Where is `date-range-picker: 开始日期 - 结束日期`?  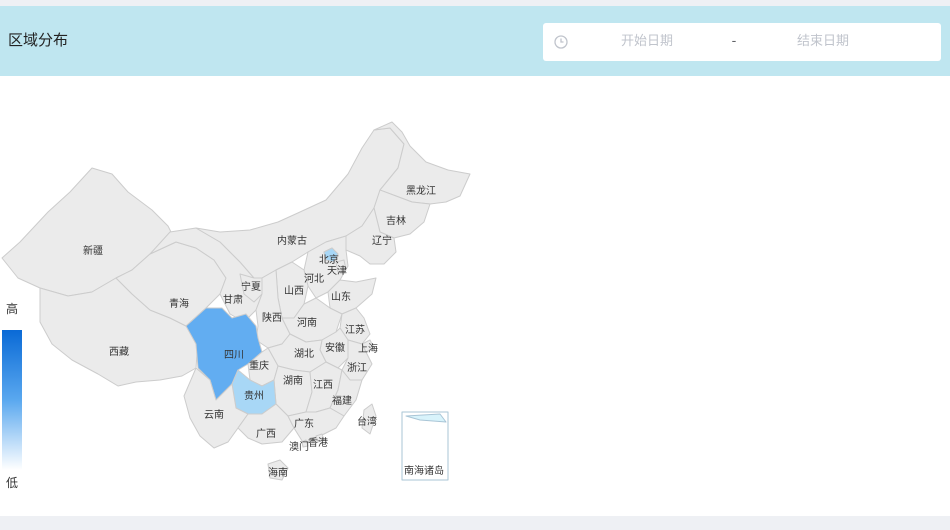 date-range-picker: 开始日期 - 结束日期 is located at coordinates (742, 42).